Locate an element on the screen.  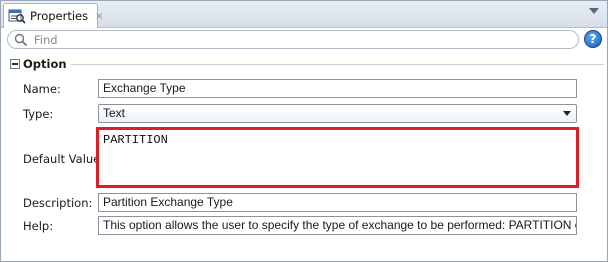
help-label: Help: is located at coordinates (38, 226).